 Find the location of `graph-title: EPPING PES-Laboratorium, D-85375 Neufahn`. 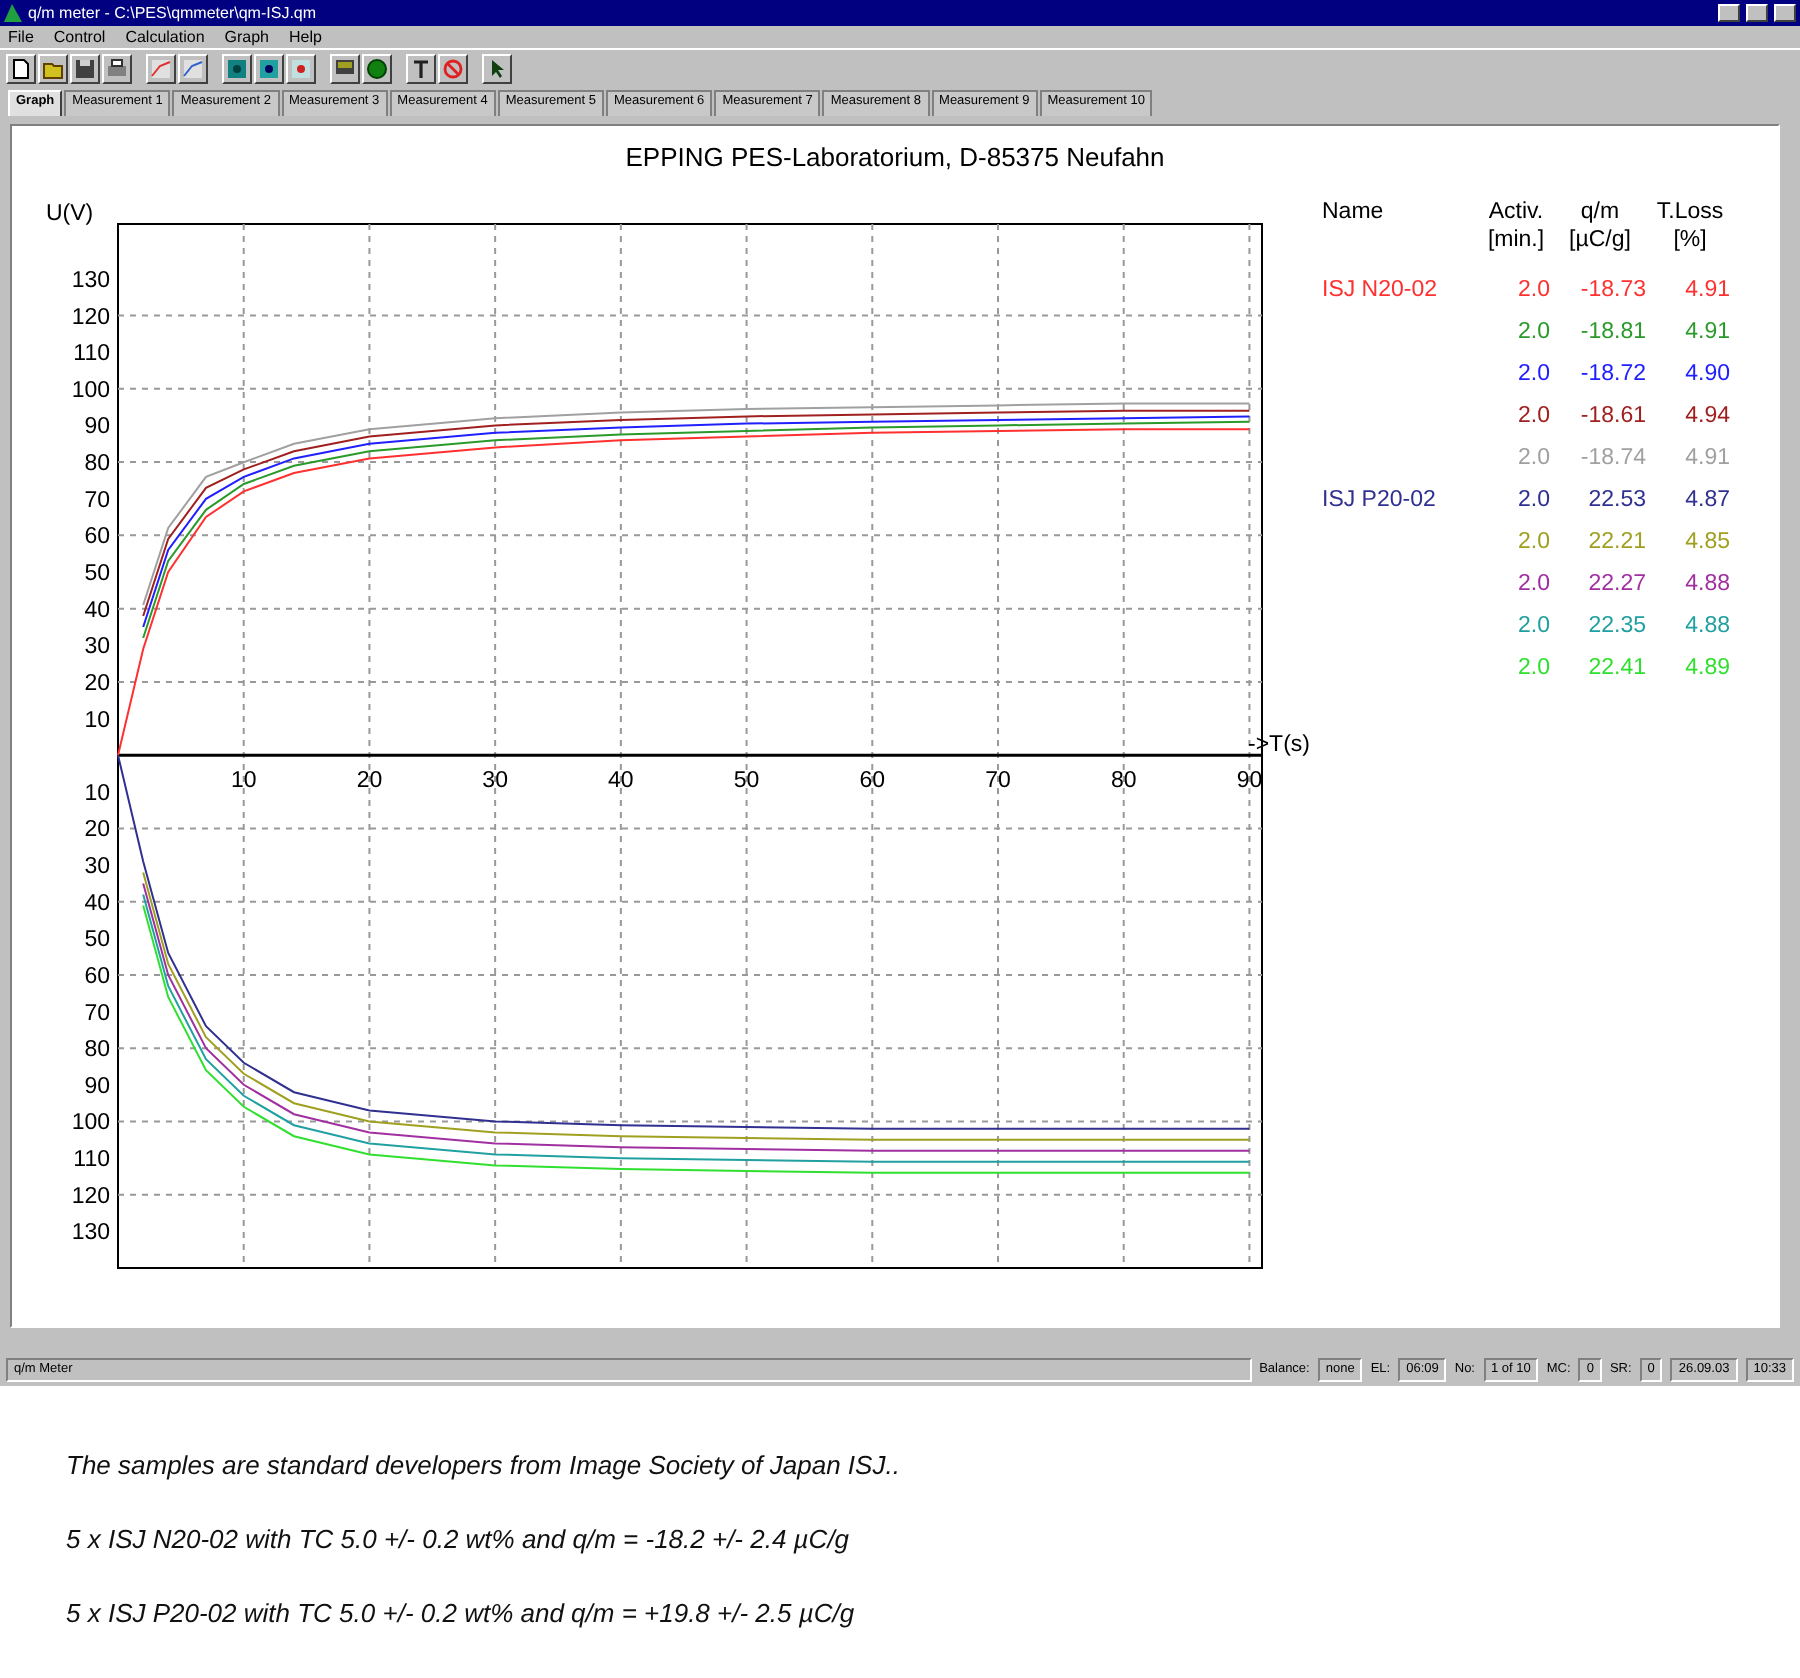

graph-title: EPPING PES-Laboratorium, D-85375 Neufahn is located at coordinates (895, 158).